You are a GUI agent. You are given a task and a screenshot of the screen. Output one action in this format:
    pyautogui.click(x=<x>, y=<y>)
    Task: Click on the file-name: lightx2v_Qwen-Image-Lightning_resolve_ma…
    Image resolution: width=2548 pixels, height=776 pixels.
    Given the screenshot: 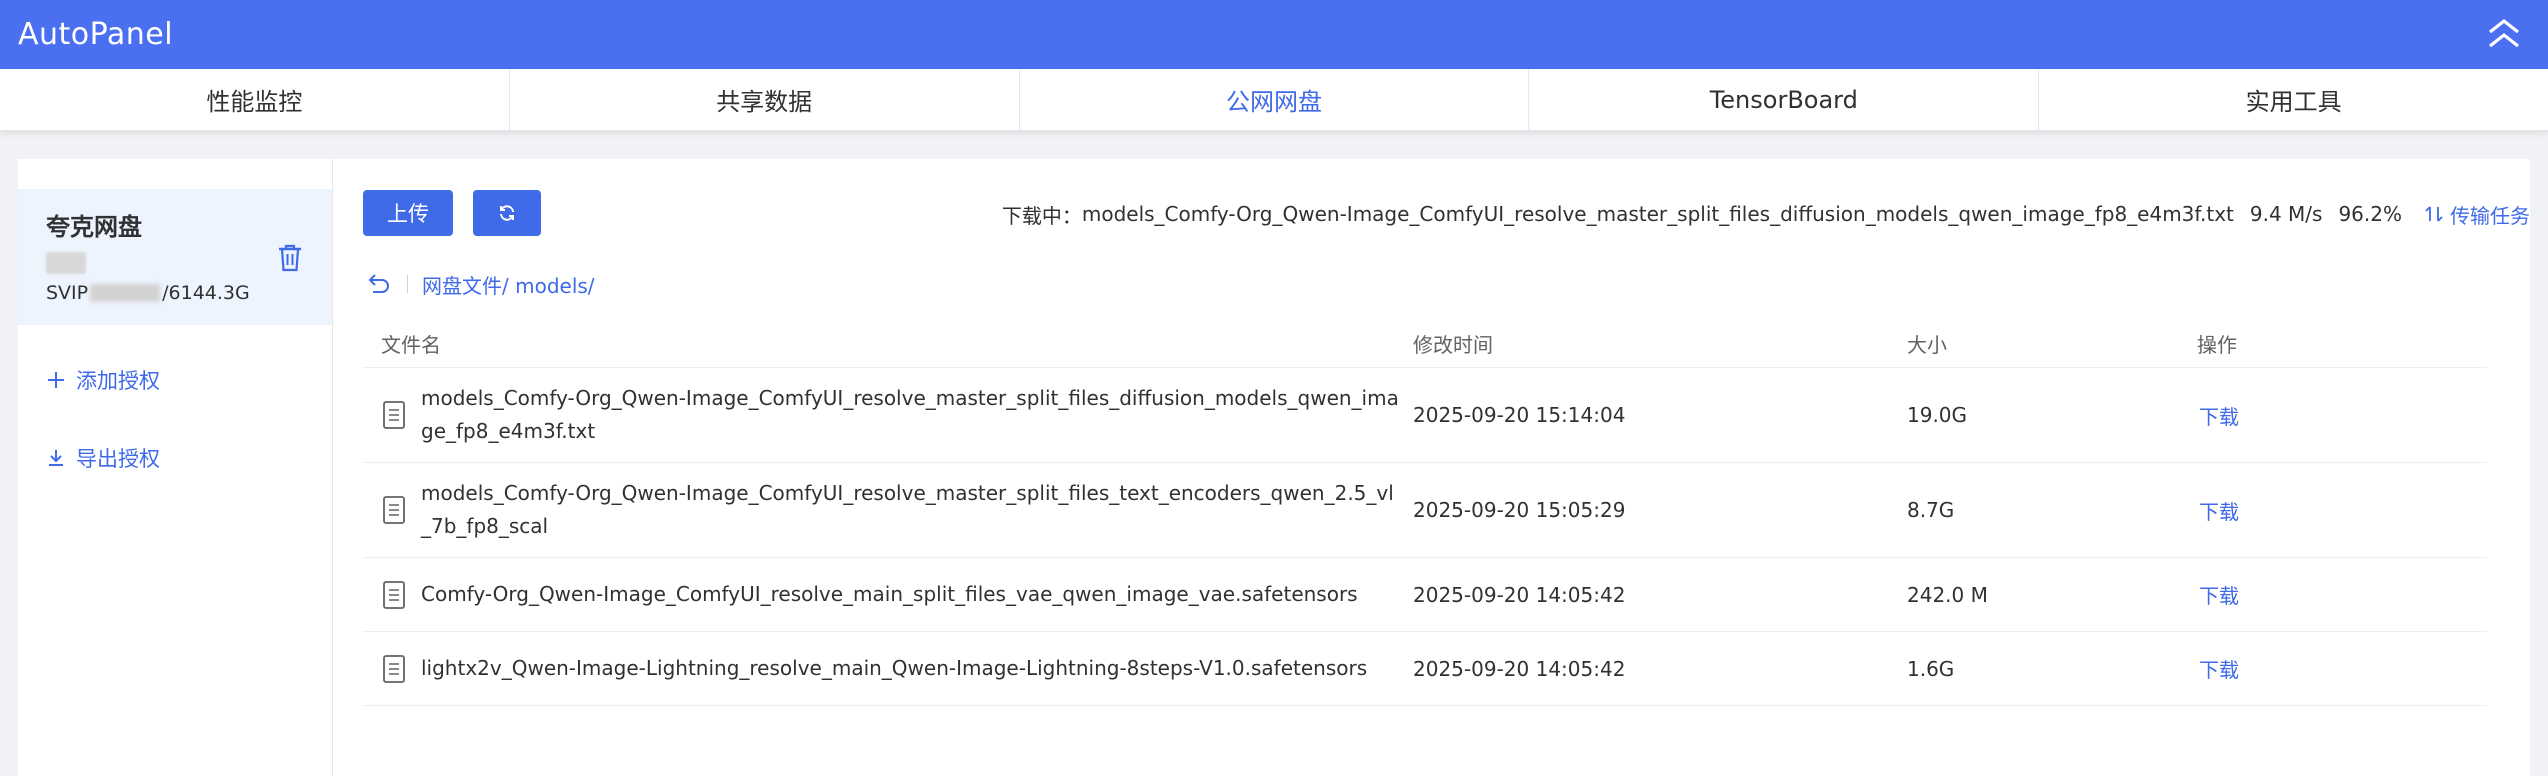 What is the action you would take?
    pyautogui.click(x=894, y=668)
    